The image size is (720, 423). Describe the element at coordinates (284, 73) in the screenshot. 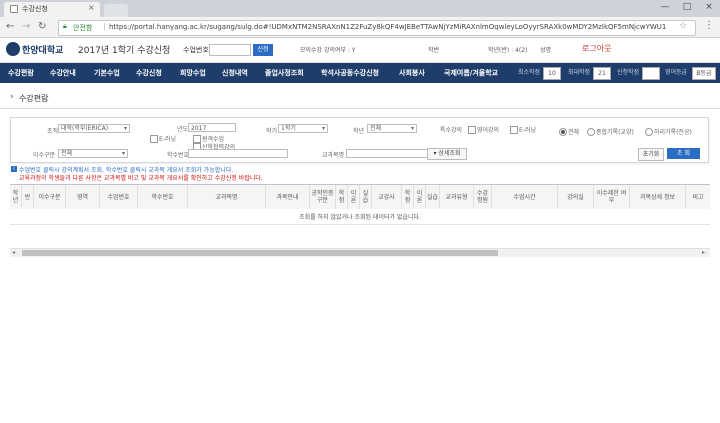

I see `nav-item-graduation: 졸업사정조회` at that location.